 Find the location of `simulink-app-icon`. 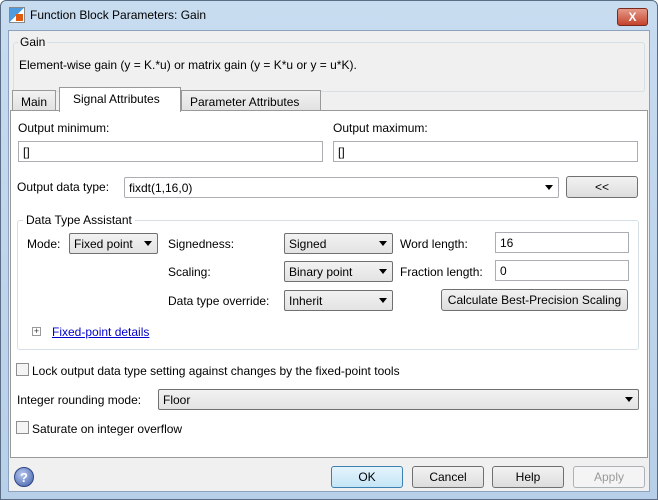

simulink-app-icon is located at coordinates (17, 15).